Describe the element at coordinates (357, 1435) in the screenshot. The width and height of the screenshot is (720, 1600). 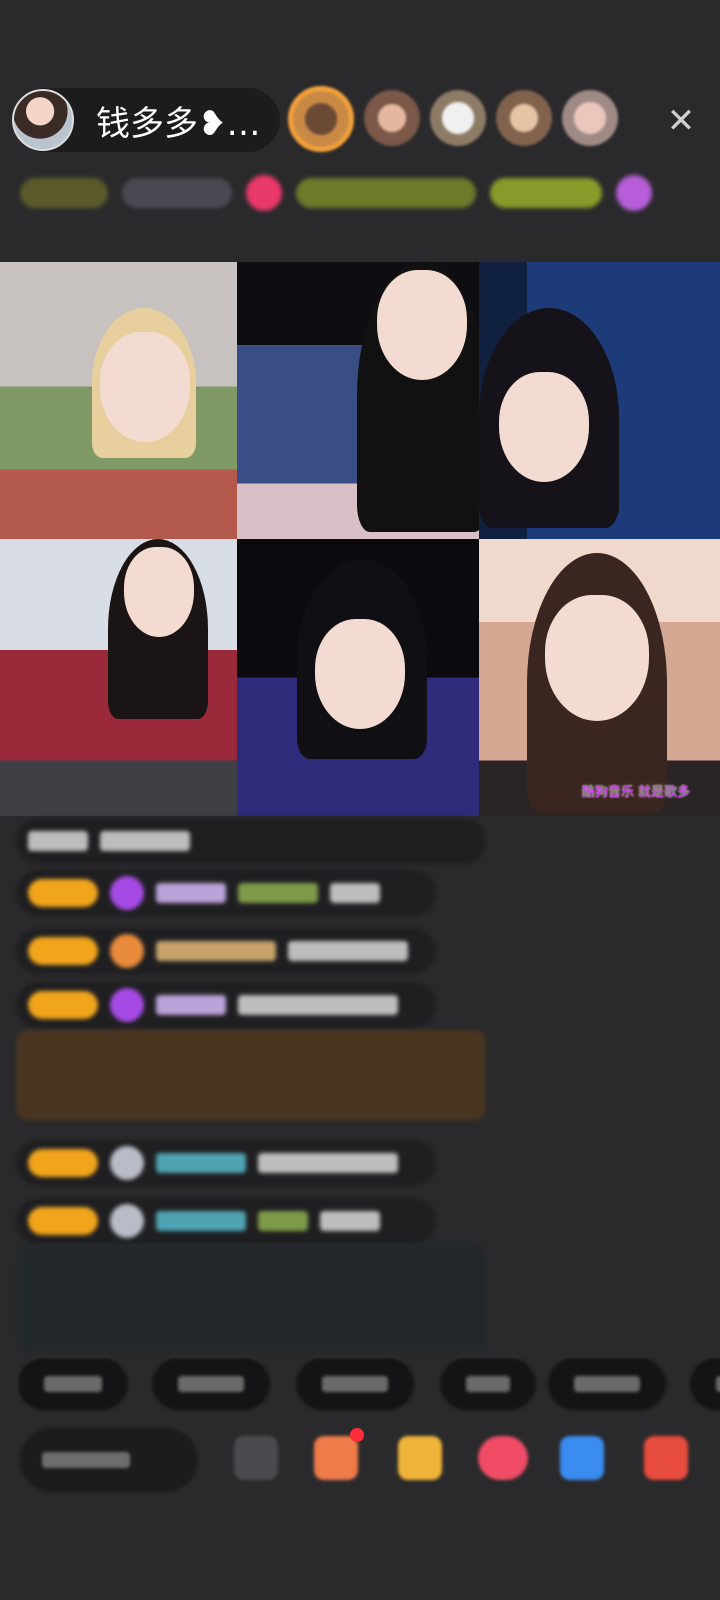
I see `notification-dot` at that location.